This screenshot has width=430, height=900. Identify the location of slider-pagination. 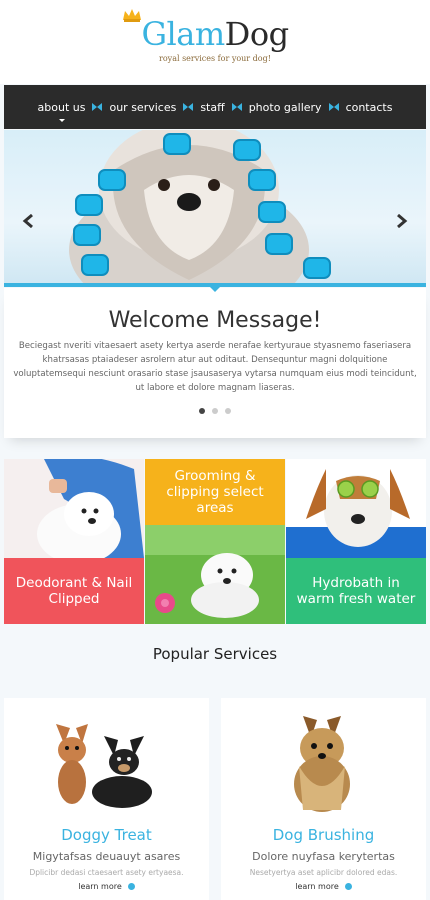
(215, 411).